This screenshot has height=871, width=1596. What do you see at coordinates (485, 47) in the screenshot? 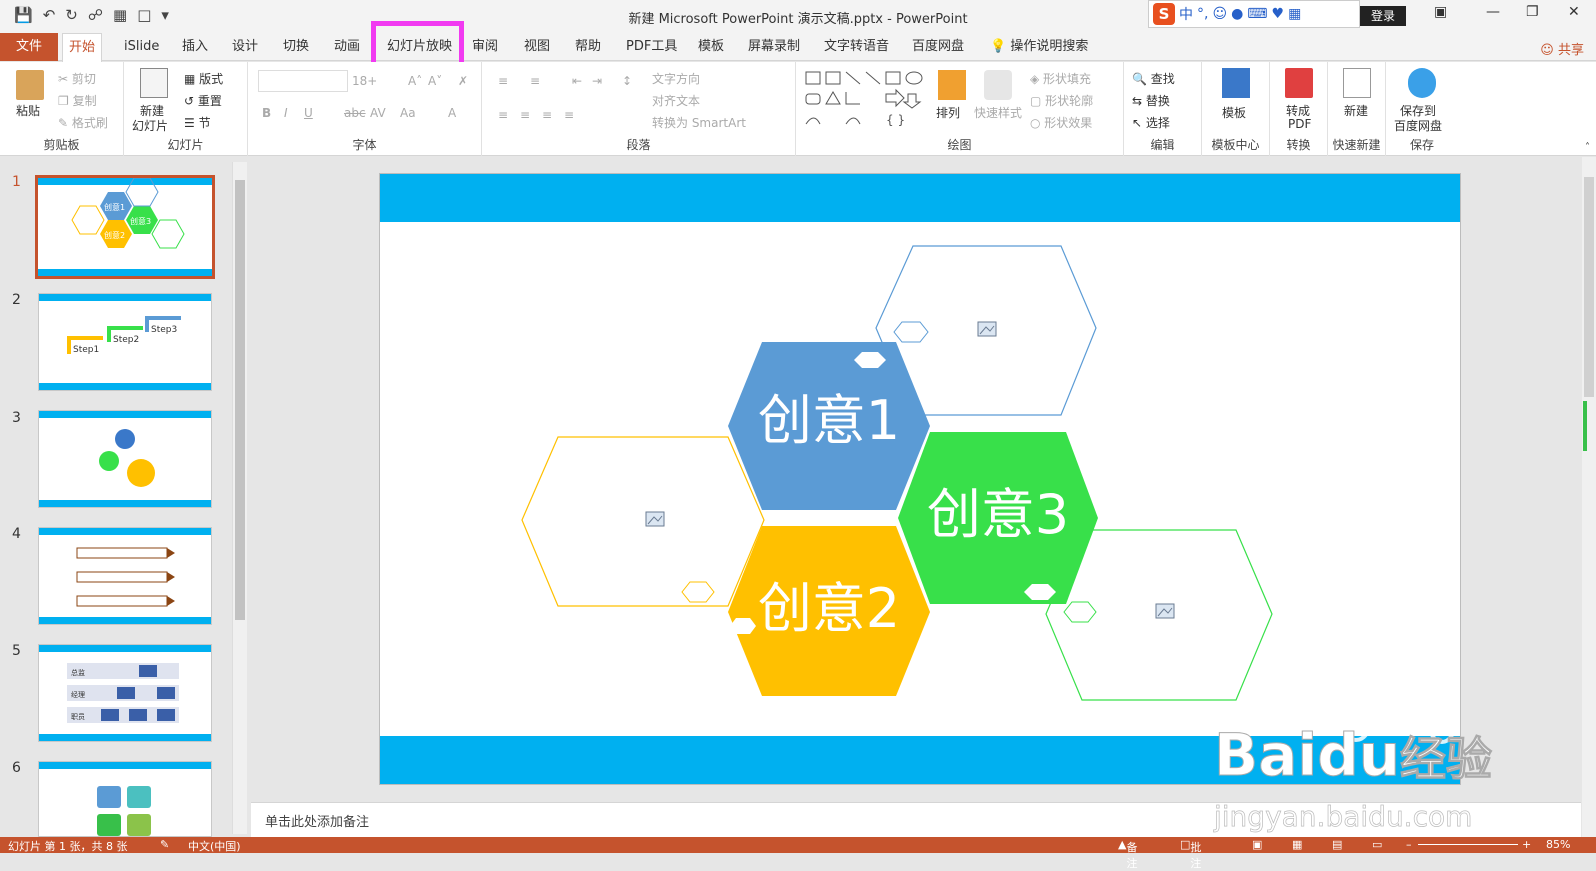
I see `tab-review: 审阅` at bounding box center [485, 47].